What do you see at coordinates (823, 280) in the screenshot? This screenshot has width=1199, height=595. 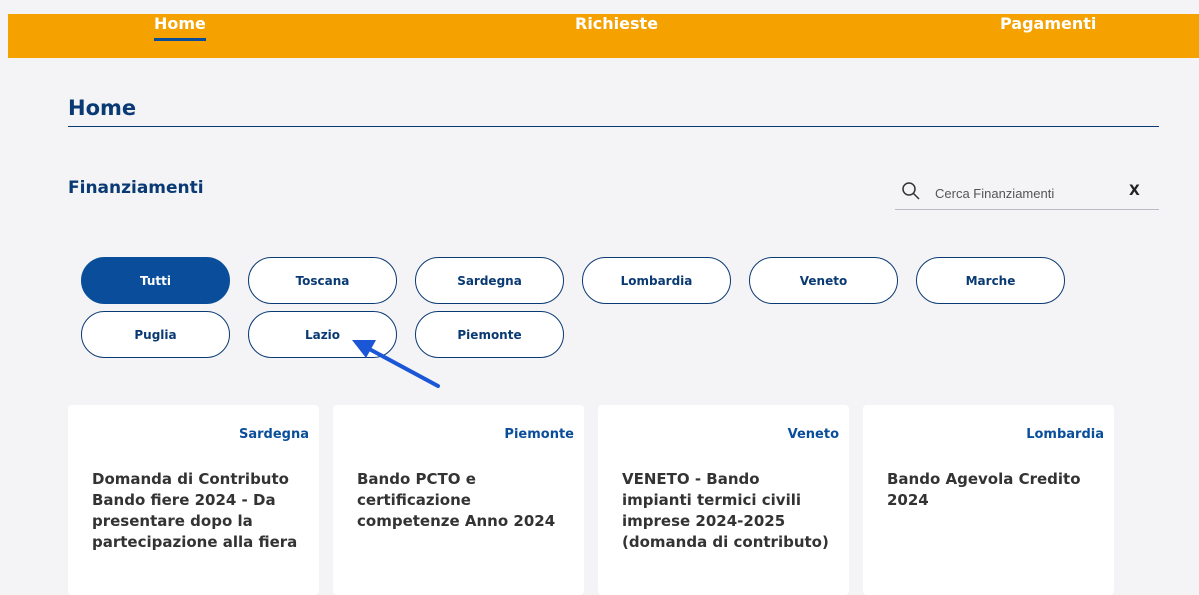 I see `chip-veneto: Veneto` at bounding box center [823, 280].